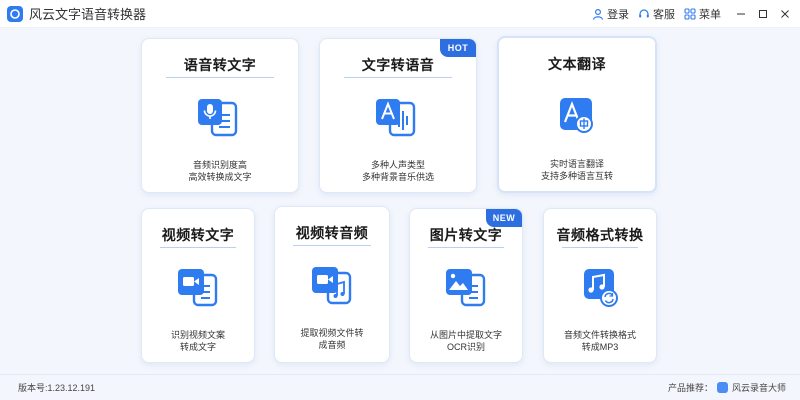 The image size is (800, 400). Describe the element at coordinates (618, 14) in the screenshot. I see `login-label: 登录` at that location.